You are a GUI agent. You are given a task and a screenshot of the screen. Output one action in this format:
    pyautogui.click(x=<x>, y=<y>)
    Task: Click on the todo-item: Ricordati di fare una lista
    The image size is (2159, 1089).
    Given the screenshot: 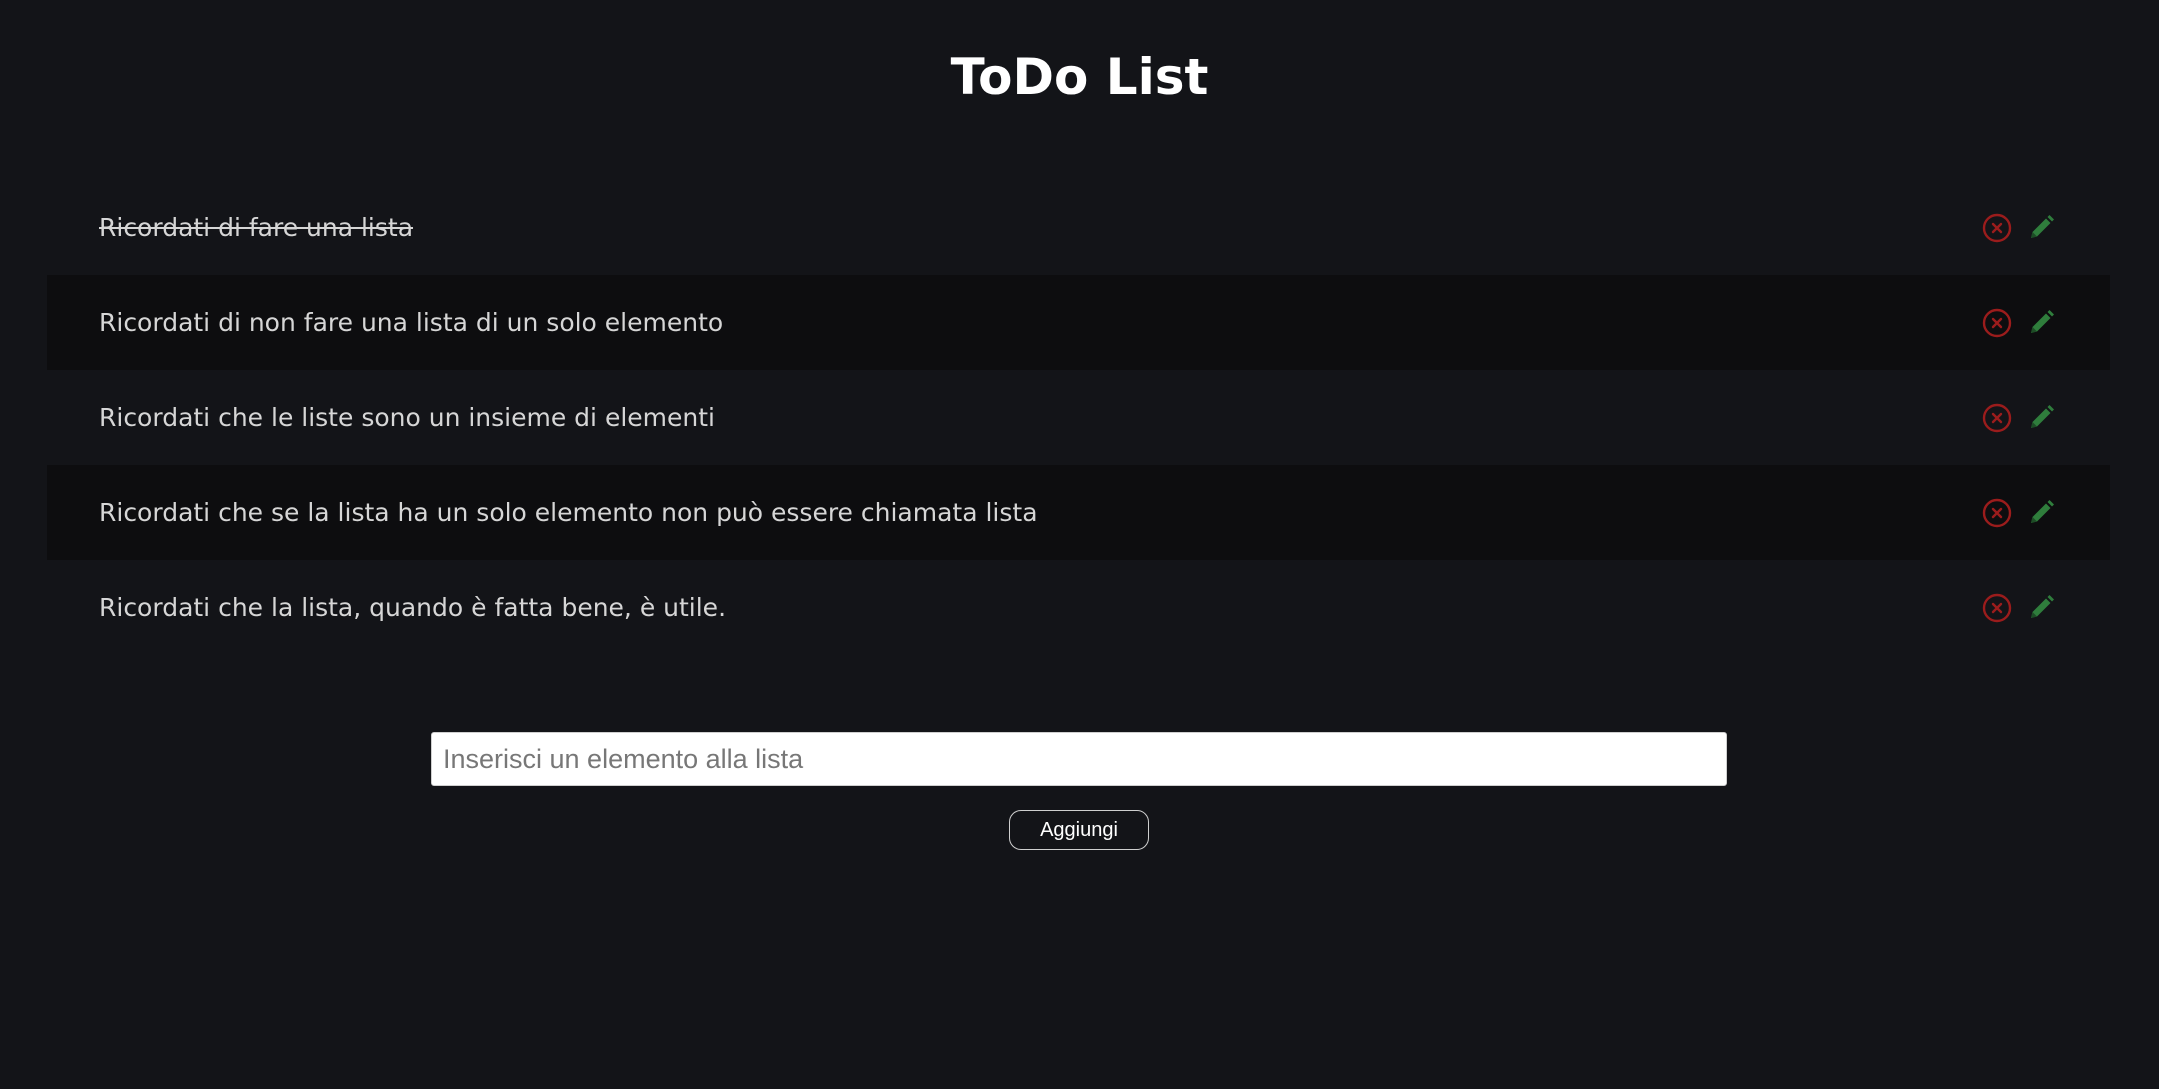 What is the action you would take?
    pyautogui.click(x=1078, y=227)
    